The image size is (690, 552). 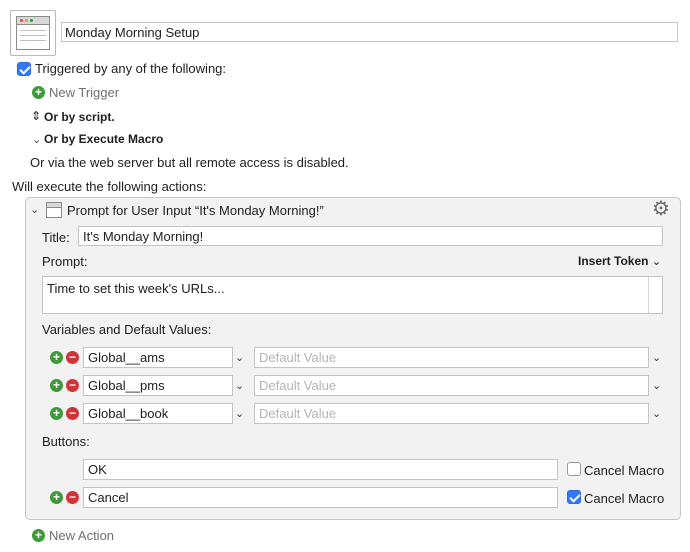 I want to click on window-icon, so click(x=33, y=33).